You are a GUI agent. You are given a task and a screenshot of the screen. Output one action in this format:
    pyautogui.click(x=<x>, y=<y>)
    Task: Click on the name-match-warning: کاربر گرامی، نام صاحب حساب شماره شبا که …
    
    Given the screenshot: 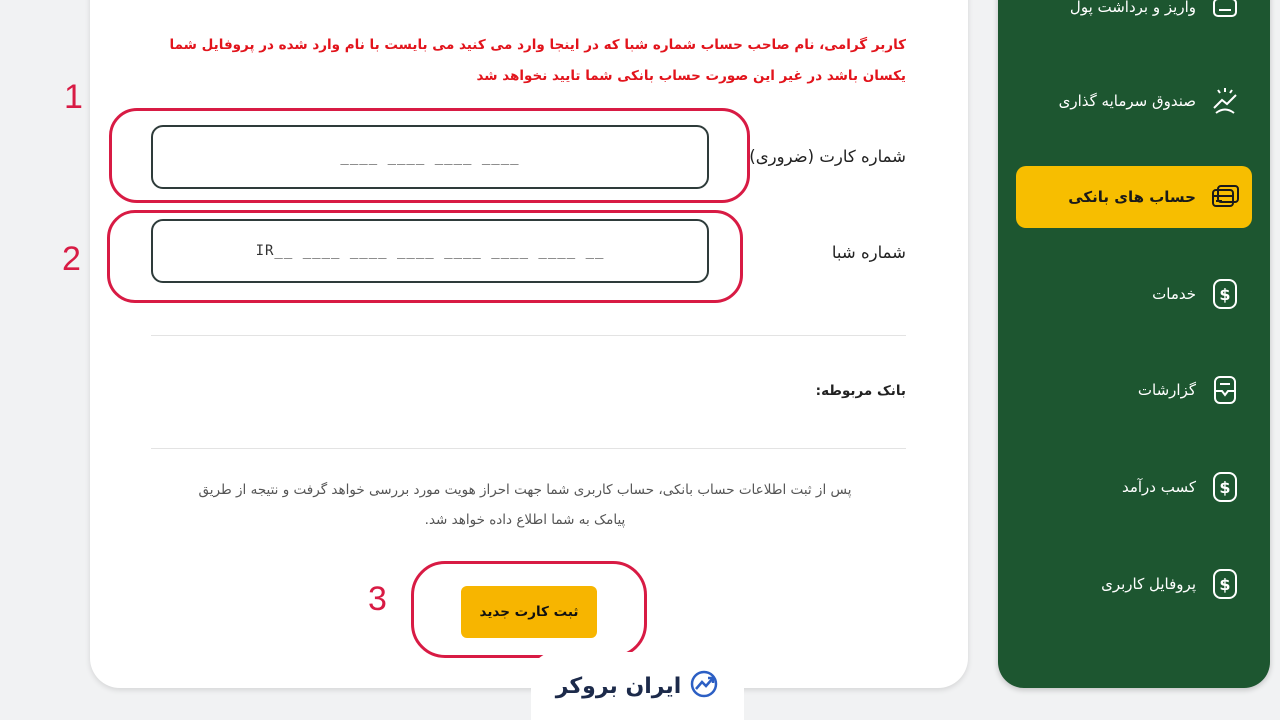 What is the action you would take?
    pyautogui.click(x=537, y=60)
    